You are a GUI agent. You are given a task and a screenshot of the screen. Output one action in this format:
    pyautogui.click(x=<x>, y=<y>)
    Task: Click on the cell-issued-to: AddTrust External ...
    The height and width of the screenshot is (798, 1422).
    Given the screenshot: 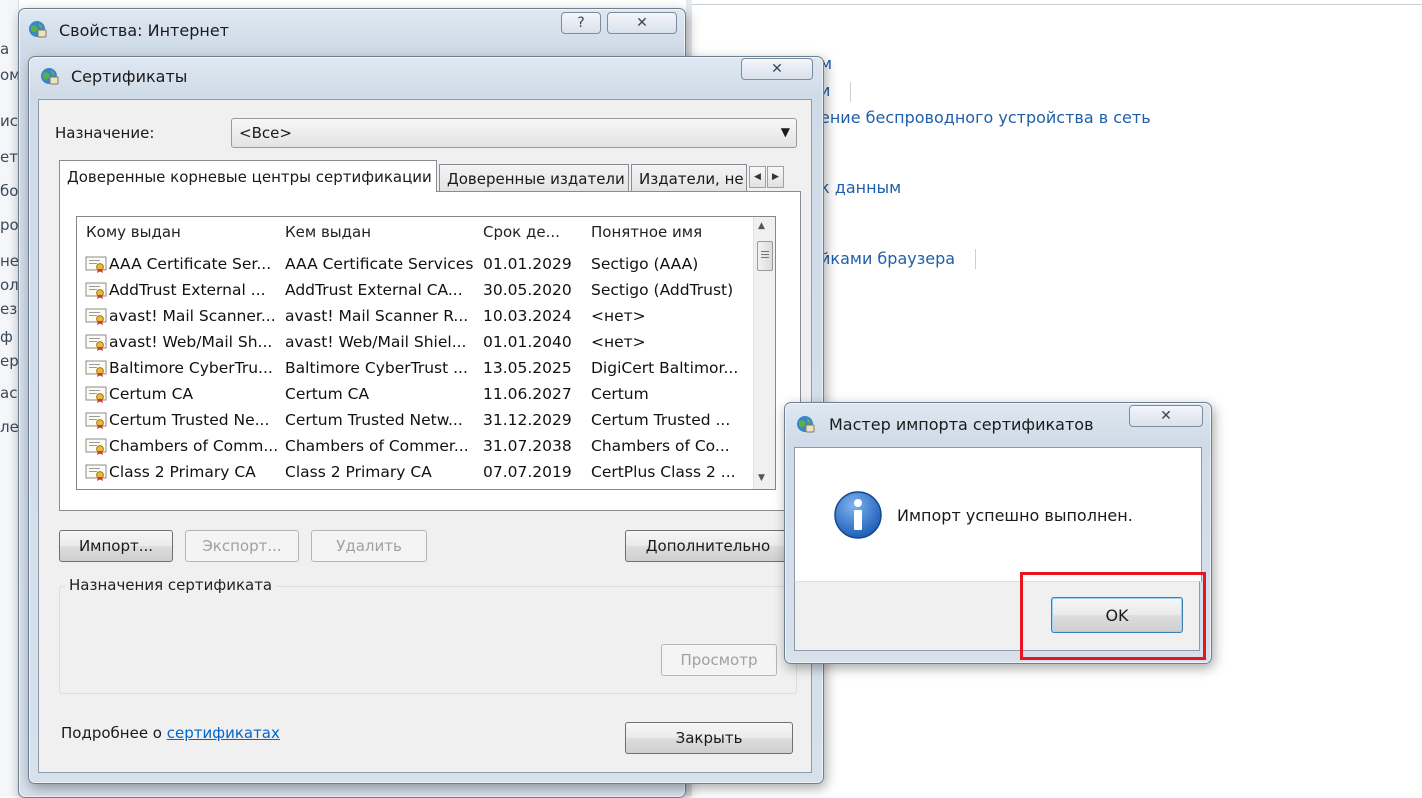 What is the action you would take?
    pyautogui.click(x=187, y=290)
    